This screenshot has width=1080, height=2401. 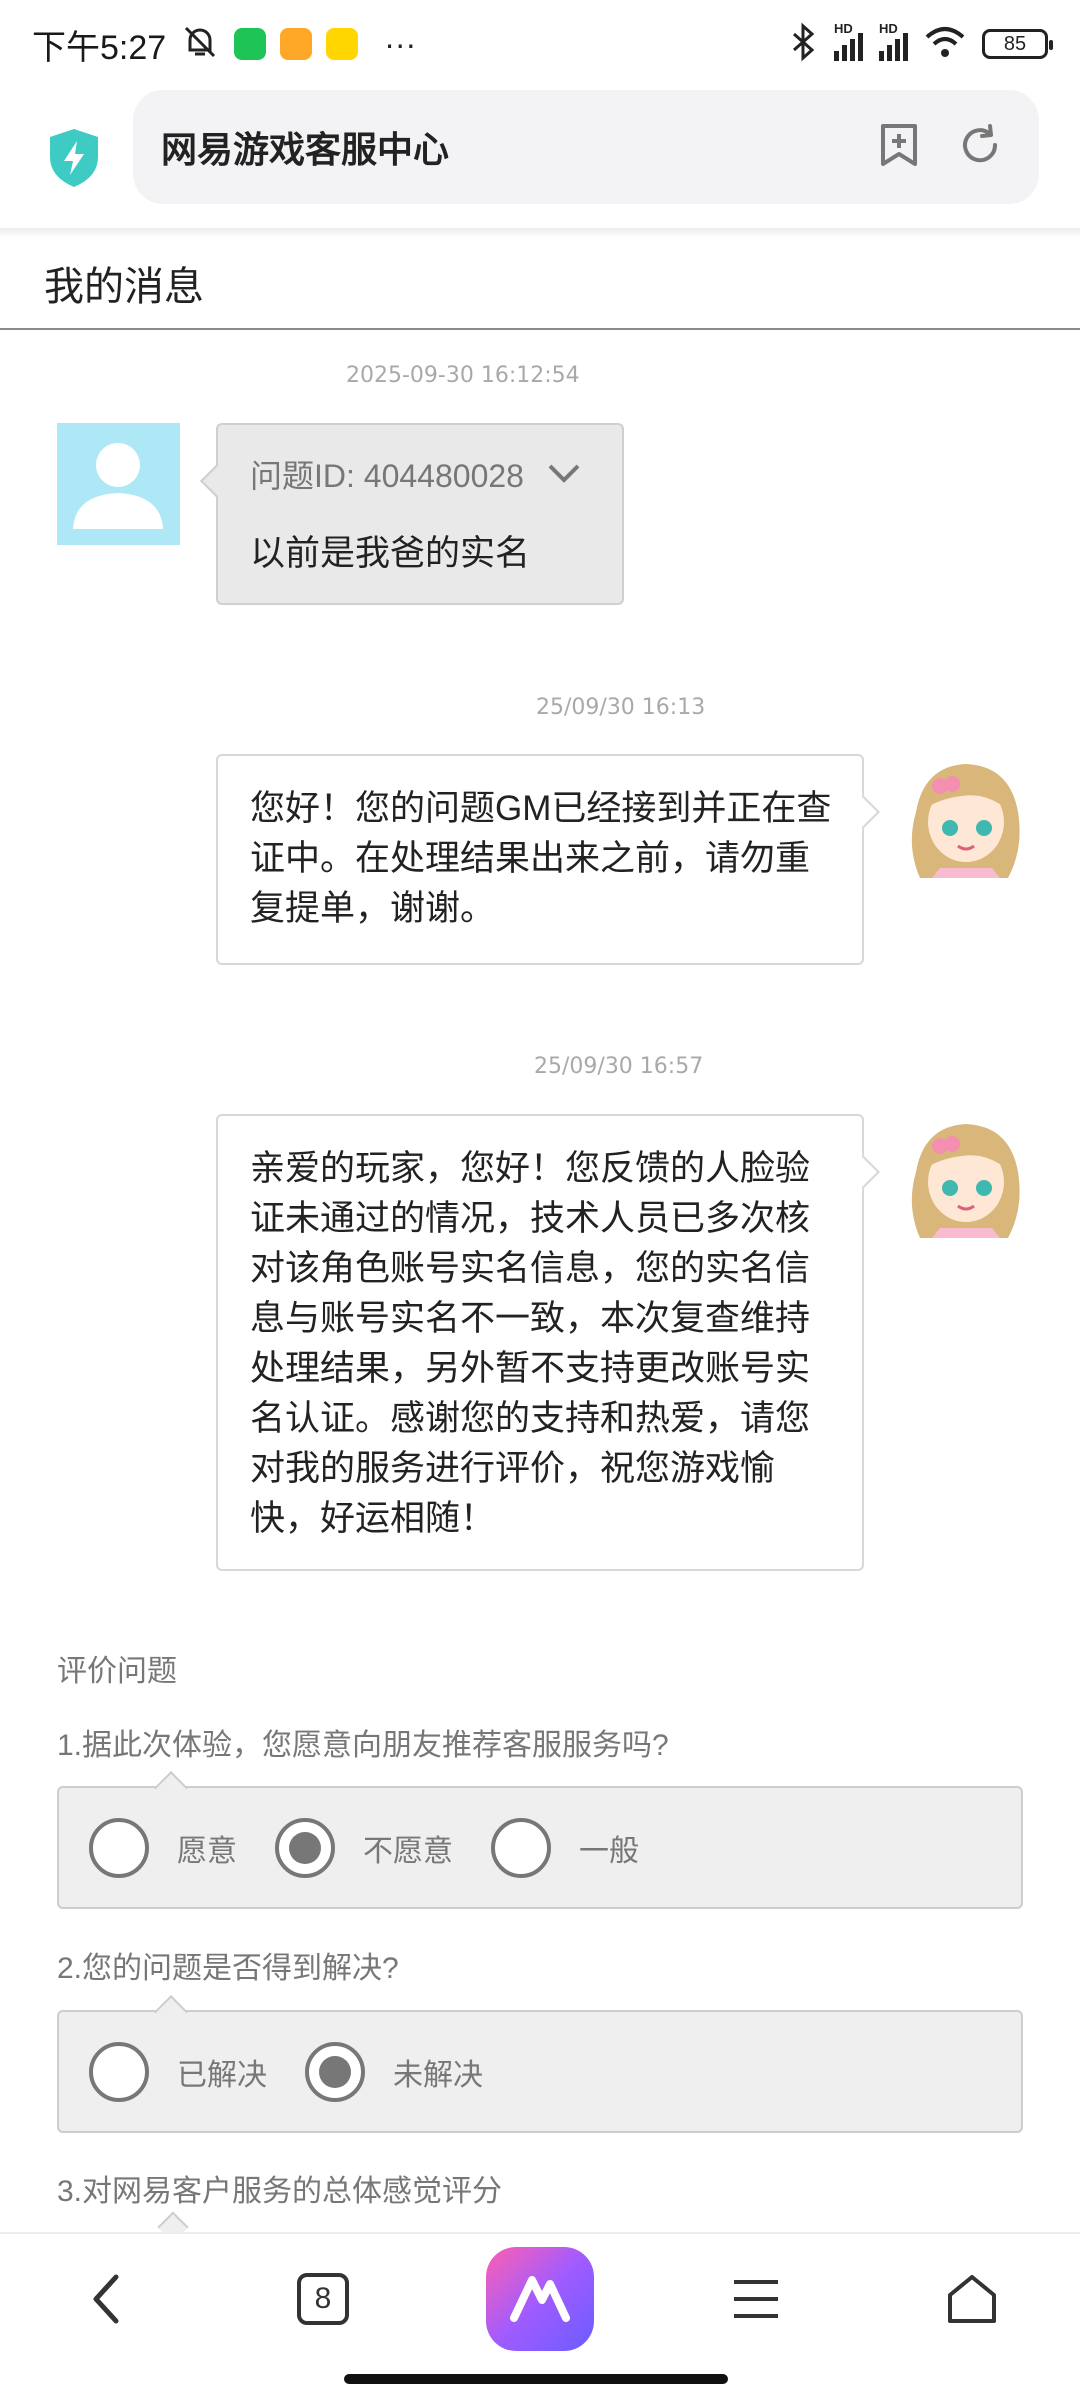 What do you see at coordinates (463, 375) in the screenshot?
I see `message-timestamp: 2025-09-30 16:12:54` at bounding box center [463, 375].